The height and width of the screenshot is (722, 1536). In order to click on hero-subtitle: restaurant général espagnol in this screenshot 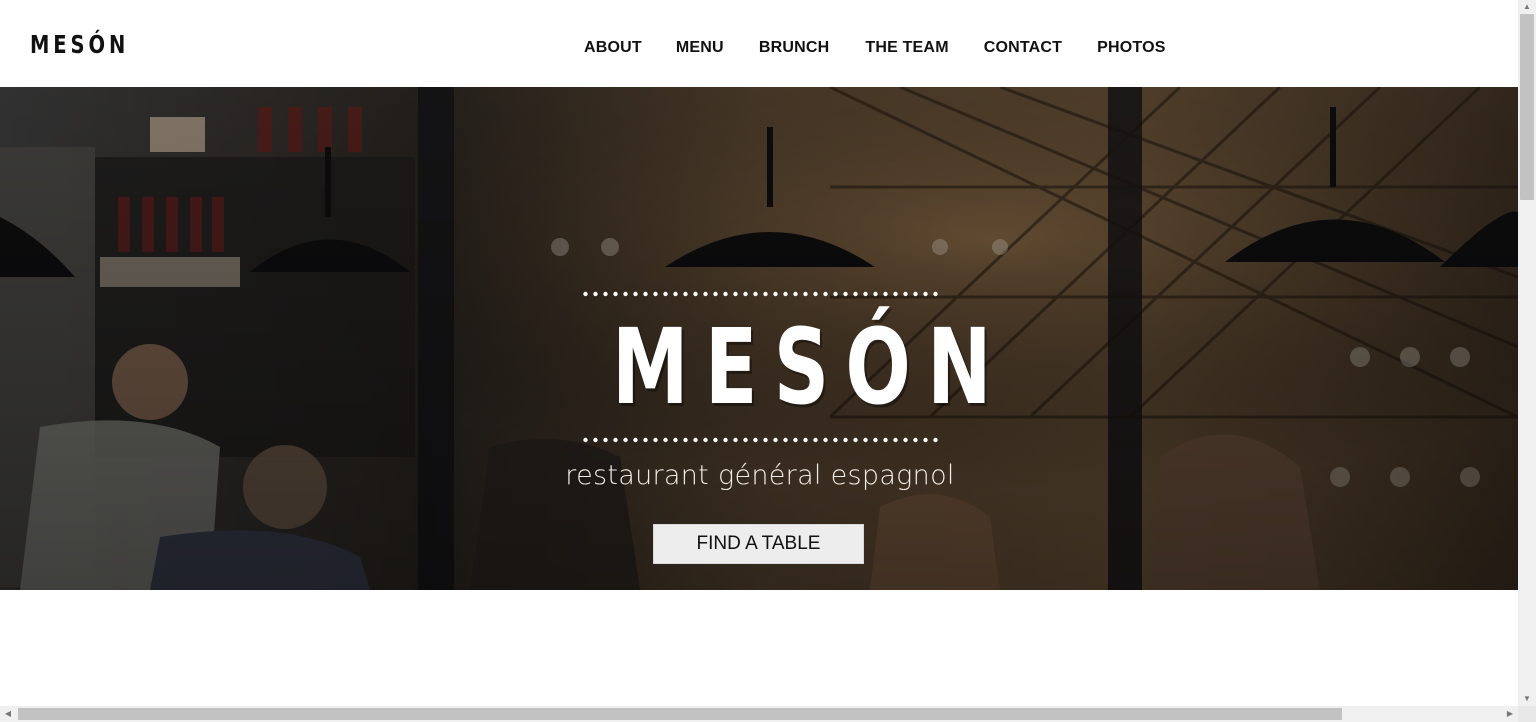, I will do `click(760, 475)`.